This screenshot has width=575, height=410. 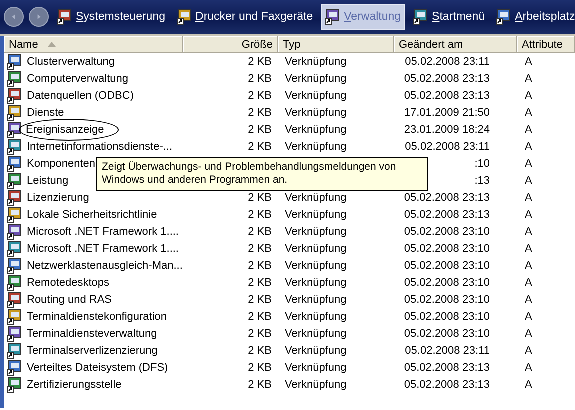 What do you see at coordinates (71, 61) in the screenshot?
I see `file-name: Clusterverwaltung` at bounding box center [71, 61].